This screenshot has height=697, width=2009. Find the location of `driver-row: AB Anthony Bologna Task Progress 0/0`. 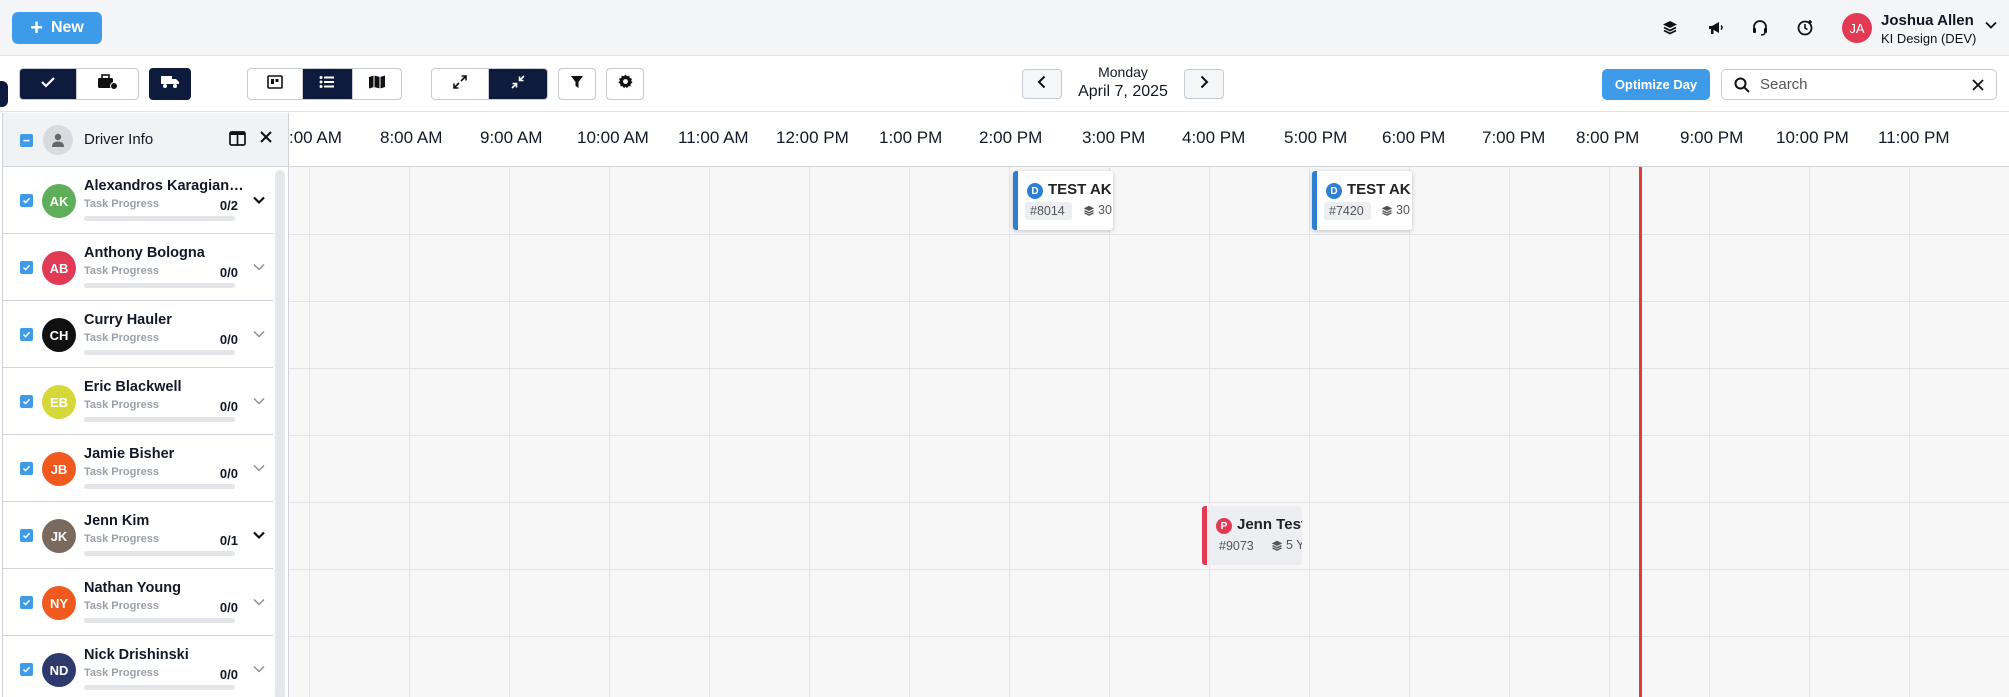

driver-row: AB Anthony Bologna Task Progress 0/0 is located at coordinates (138, 267).